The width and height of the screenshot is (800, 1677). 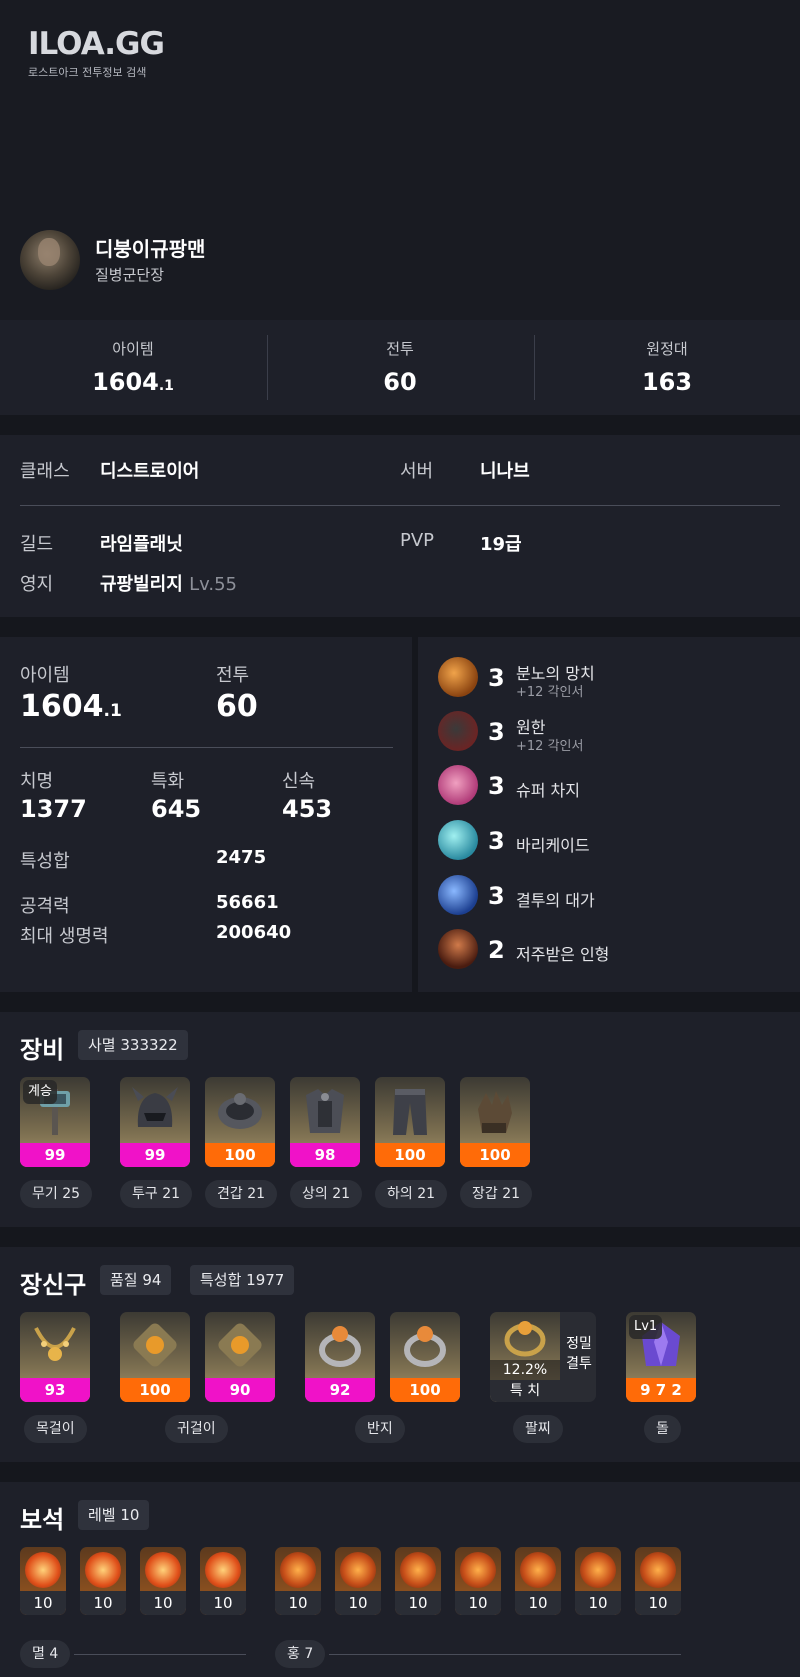 What do you see at coordinates (410, 1112) in the screenshot?
I see `pants-icon` at bounding box center [410, 1112].